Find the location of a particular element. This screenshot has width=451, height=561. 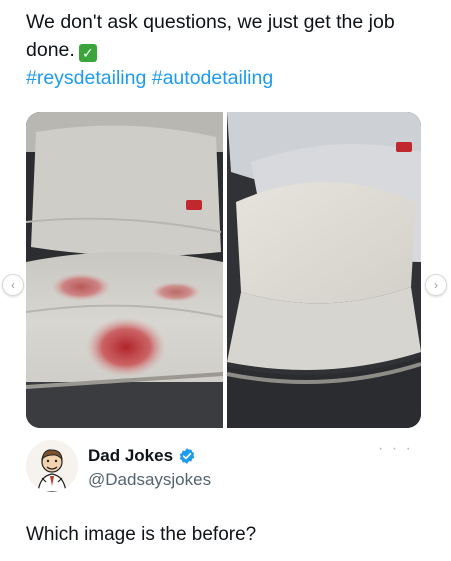

quoted-author: Dad Jokes @Dadsaysjokes · · · is located at coordinates (226, 470).